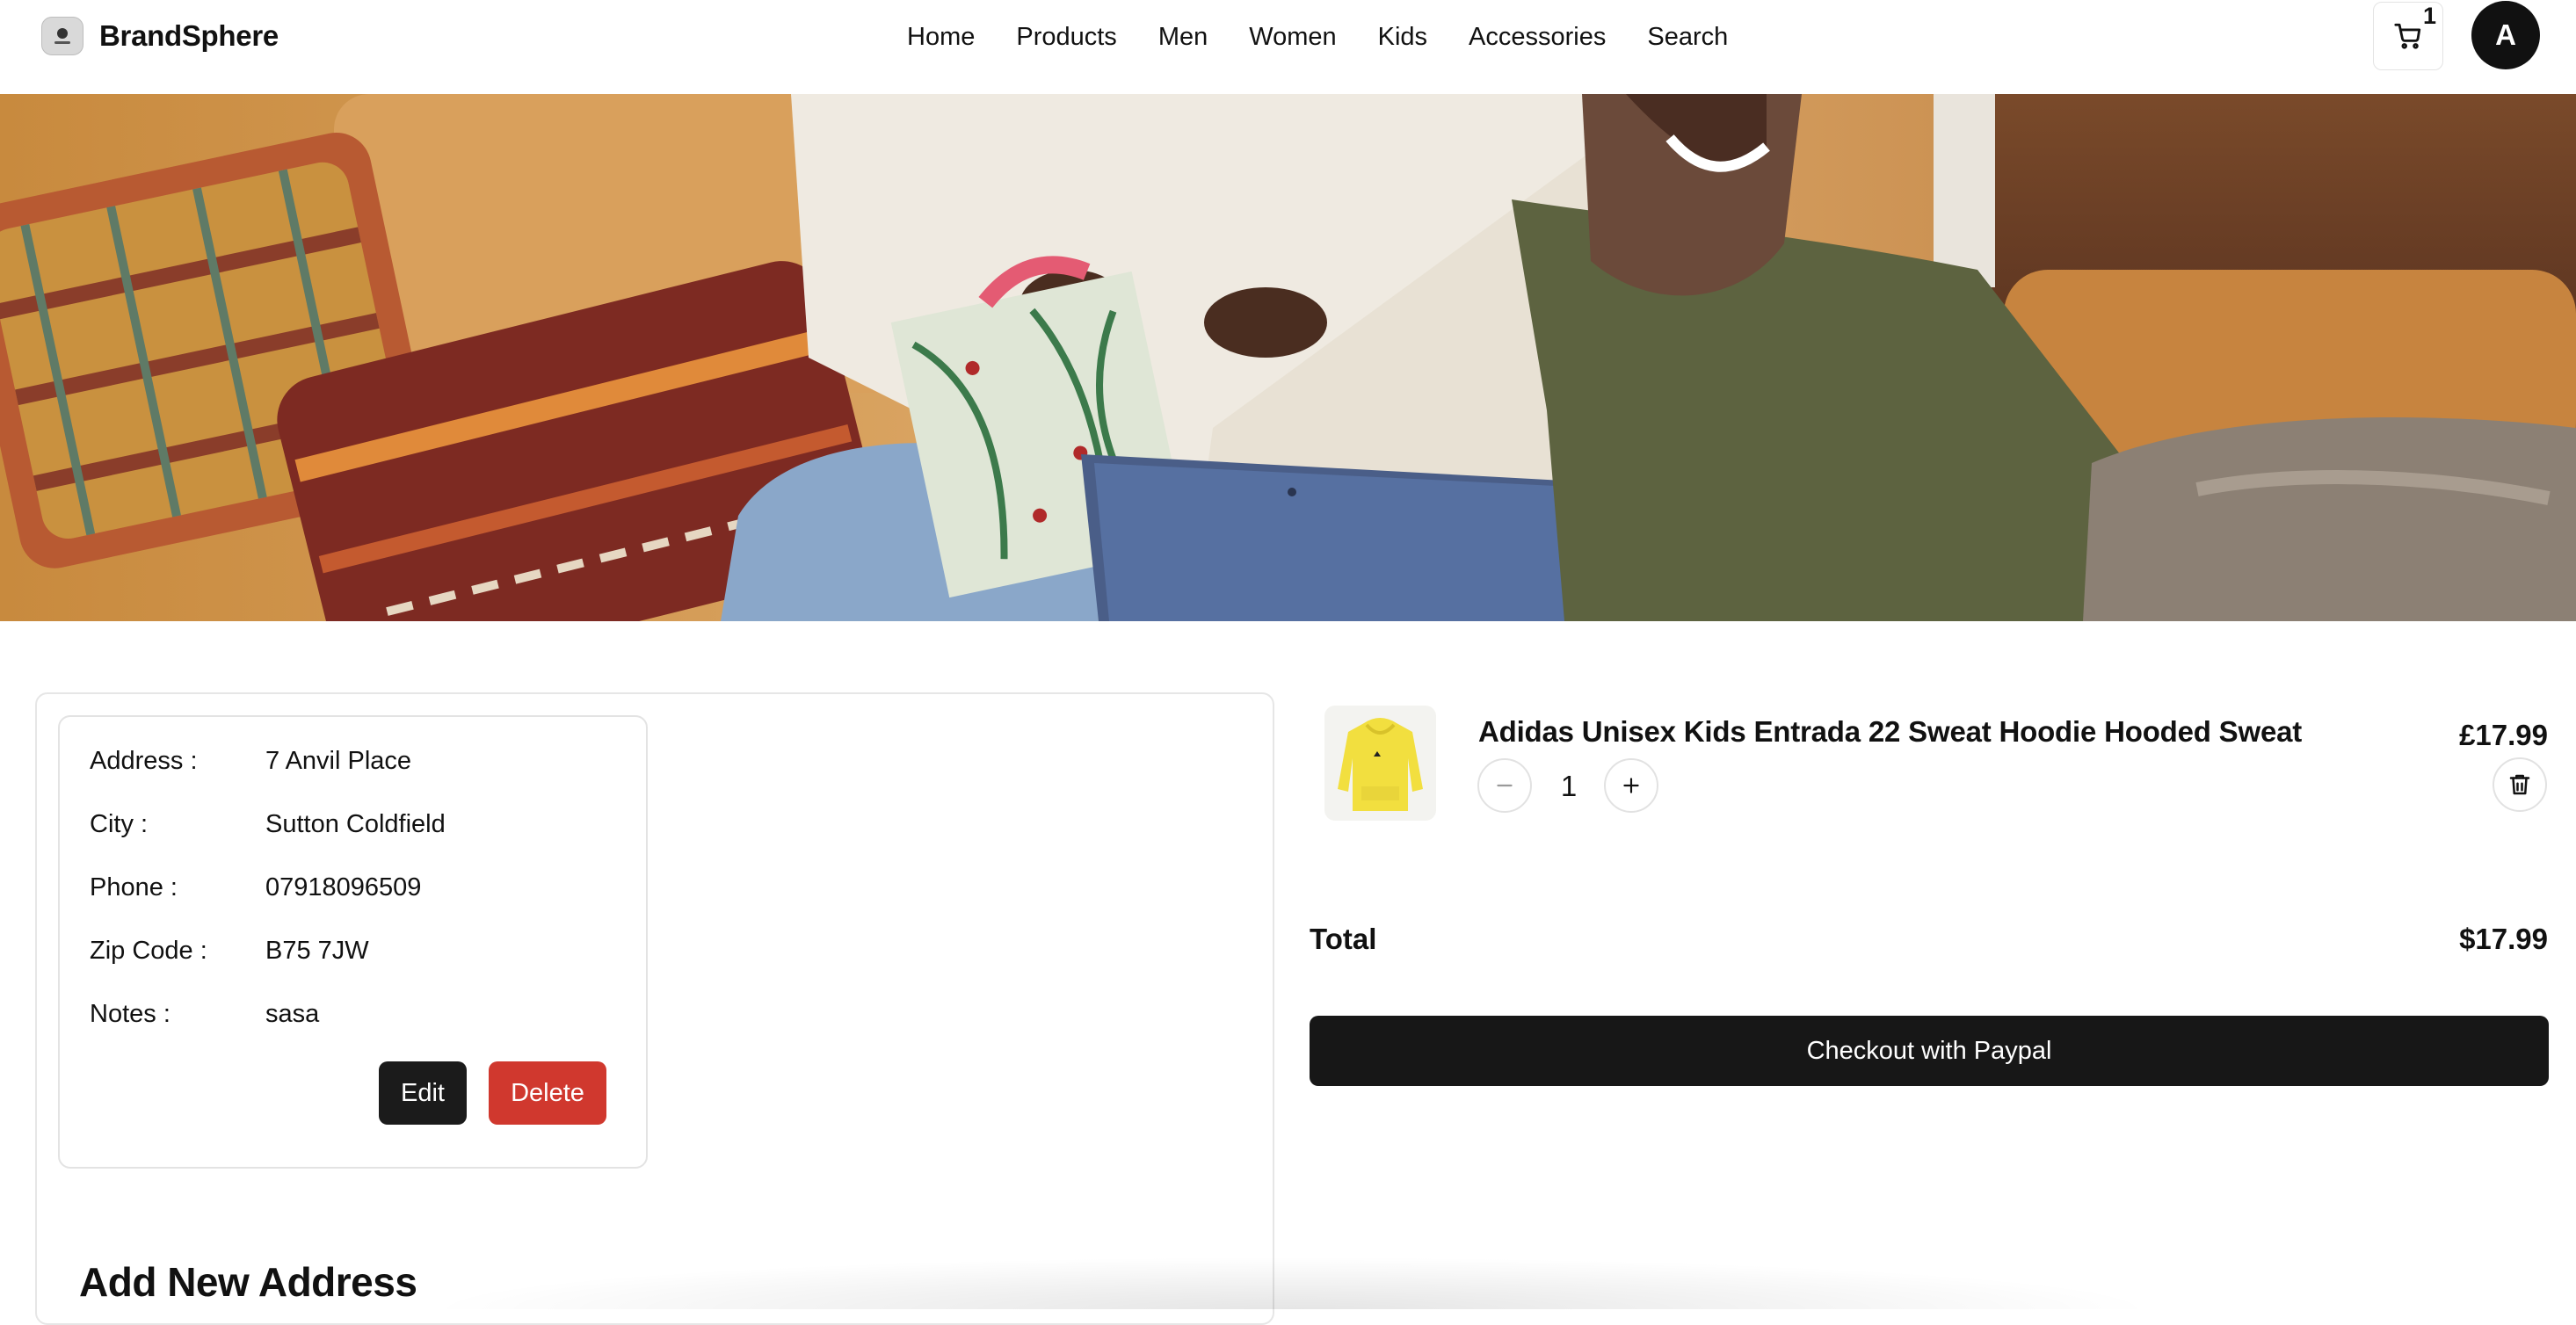  Describe the element at coordinates (119, 824) in the screenshot. I see `city-label: City :` at that location.